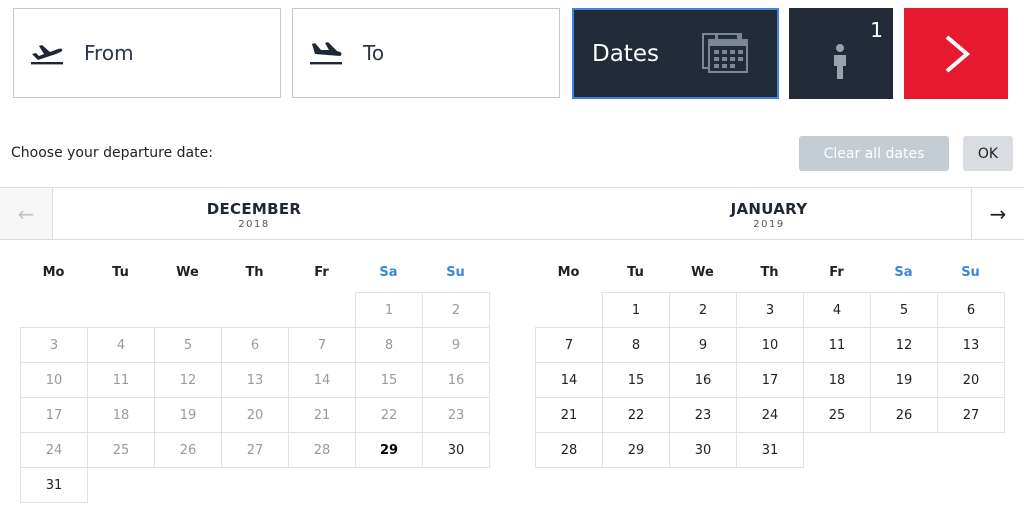 The width and height of the screenshot is (1024, 514). I want to click on person-icon, so click(840, 61).